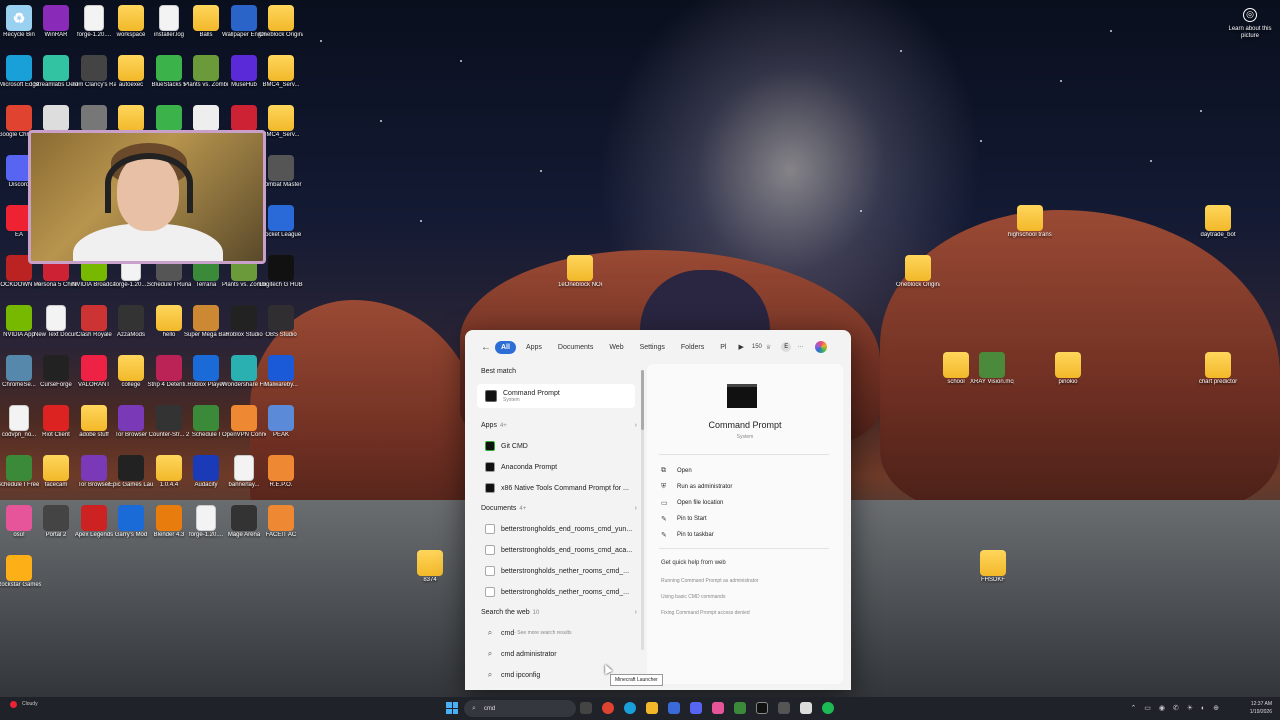  Describe the element at coordinates (510, 612) in the screenshot. I see `search-web-heading: Search the web 10` at that location.